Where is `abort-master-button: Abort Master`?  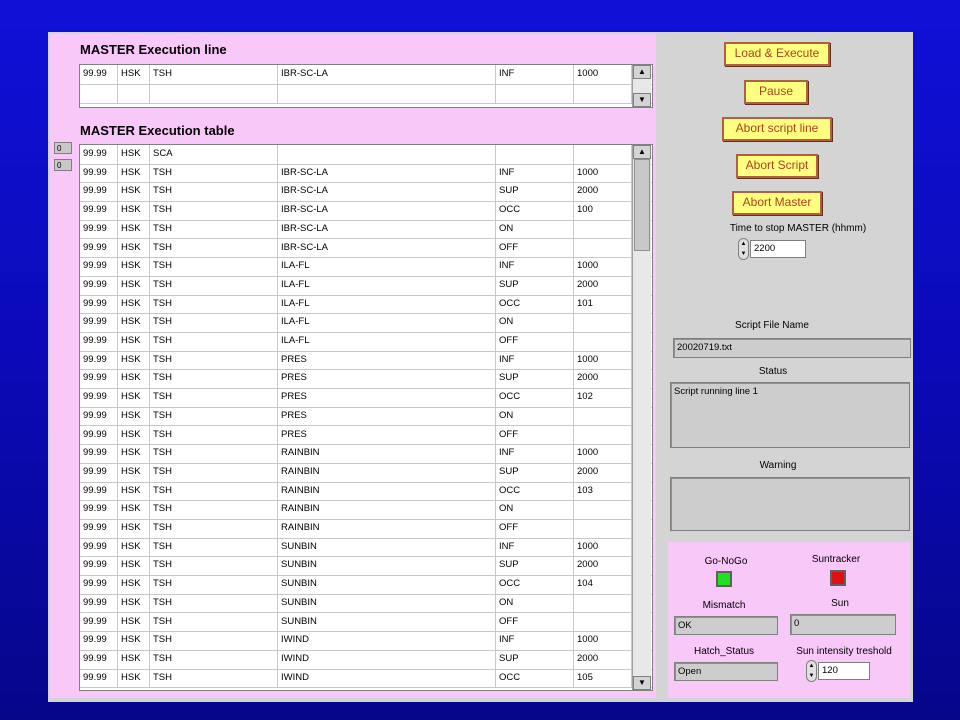 abort-master-button: Abort Master is located at coordinates (777, 203).